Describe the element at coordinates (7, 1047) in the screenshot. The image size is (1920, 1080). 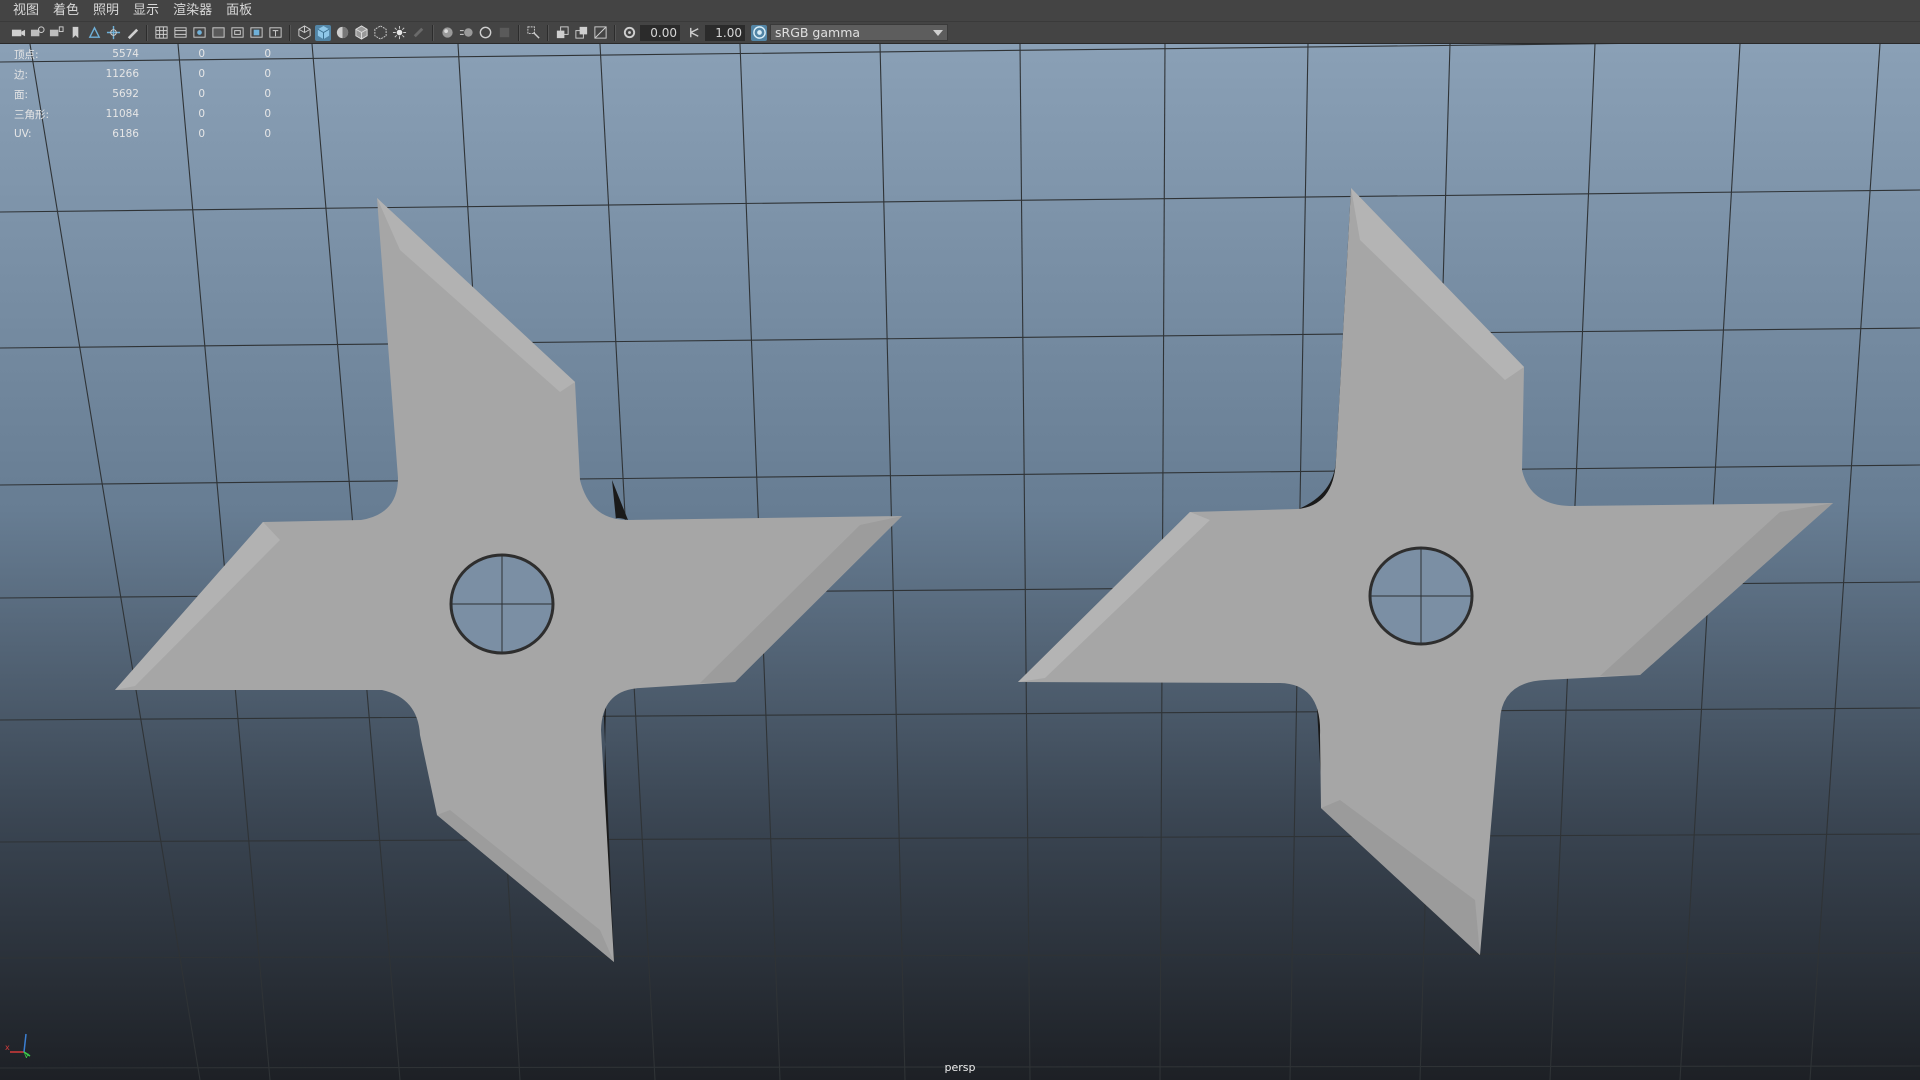
I see `axis-x-label: x` at that location.